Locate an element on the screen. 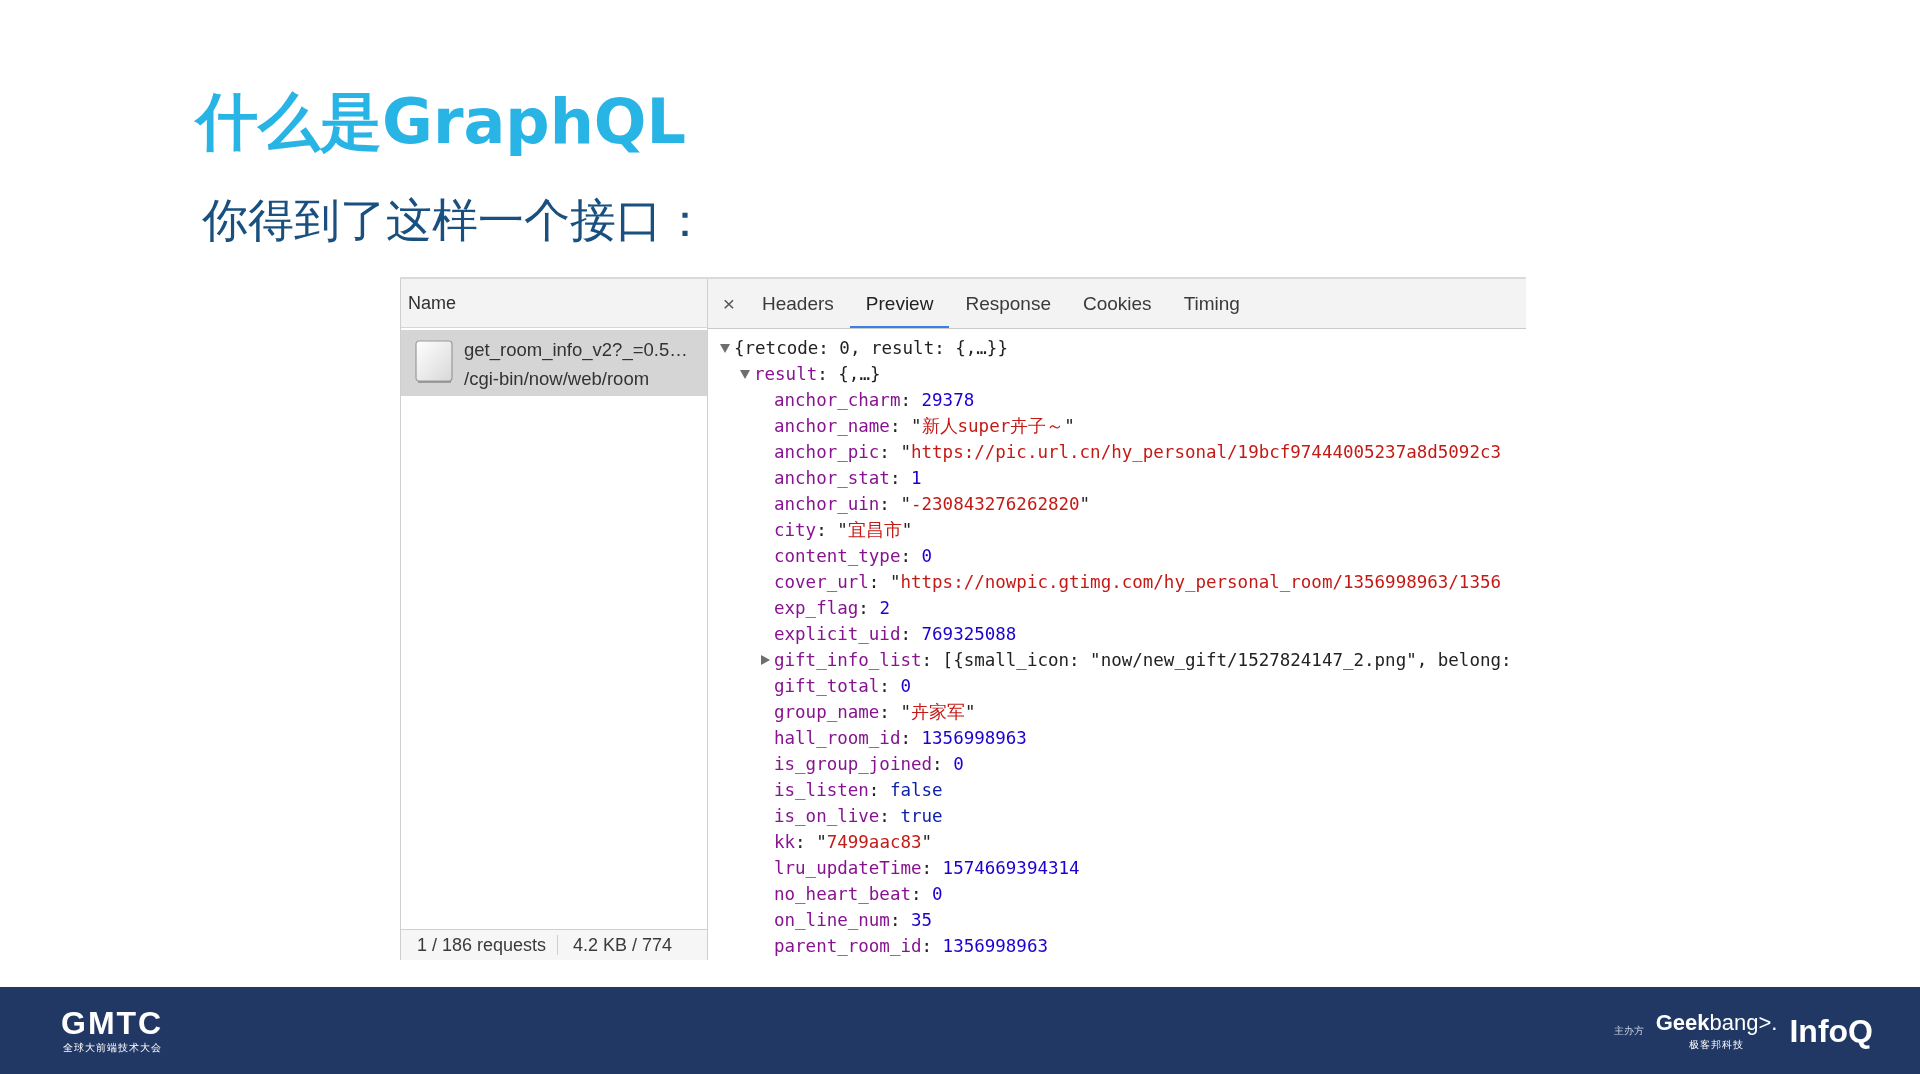 This screenshot has height=1074, width=1920. sponsor-logo: InfoQ is located at coordinates (1831, 1030).